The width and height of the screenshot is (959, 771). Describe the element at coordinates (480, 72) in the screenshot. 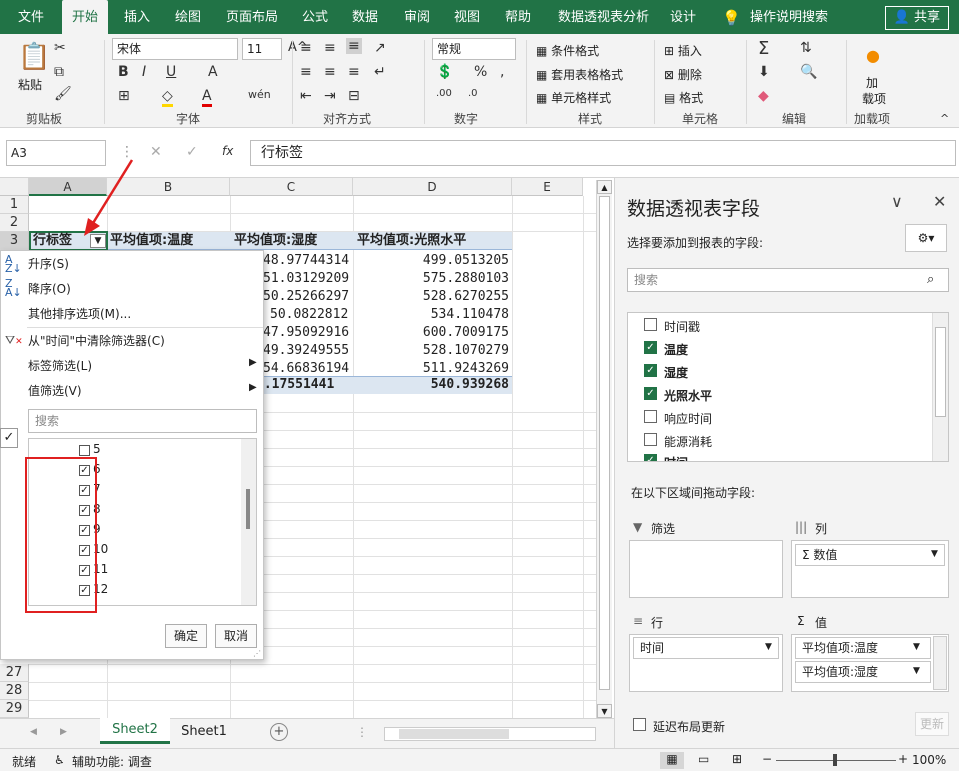

I see `percent-icon: %` at that location.